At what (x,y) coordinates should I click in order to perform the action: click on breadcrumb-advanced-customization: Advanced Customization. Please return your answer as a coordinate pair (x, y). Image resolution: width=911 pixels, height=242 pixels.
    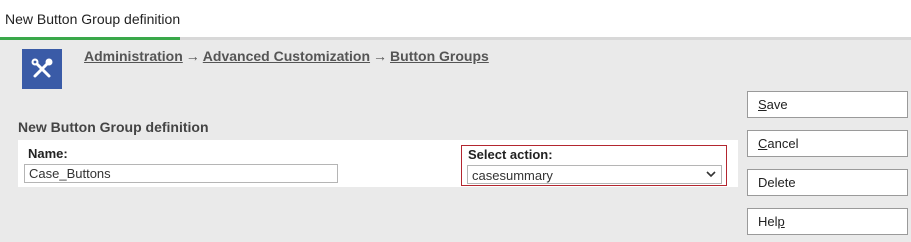
    Looking at the image, I should click on (286, 56).